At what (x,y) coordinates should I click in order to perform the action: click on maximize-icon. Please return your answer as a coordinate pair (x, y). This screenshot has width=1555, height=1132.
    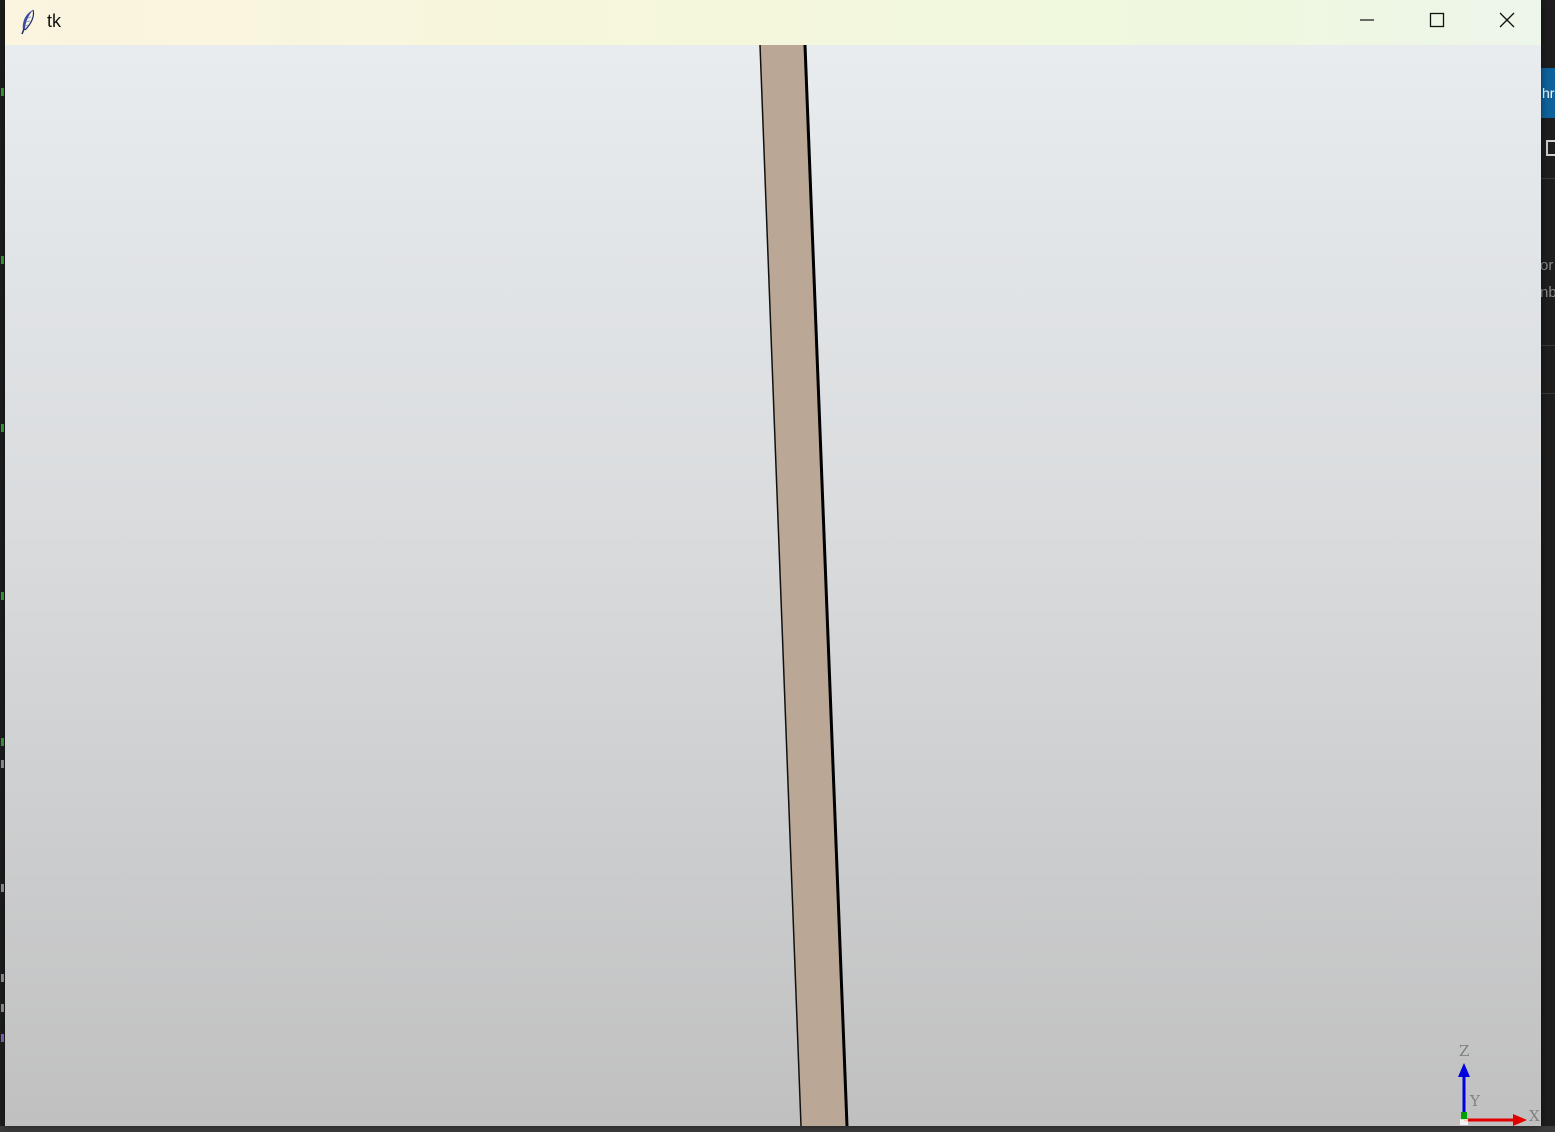
    Looking at the image, I should click on (1437, 22).